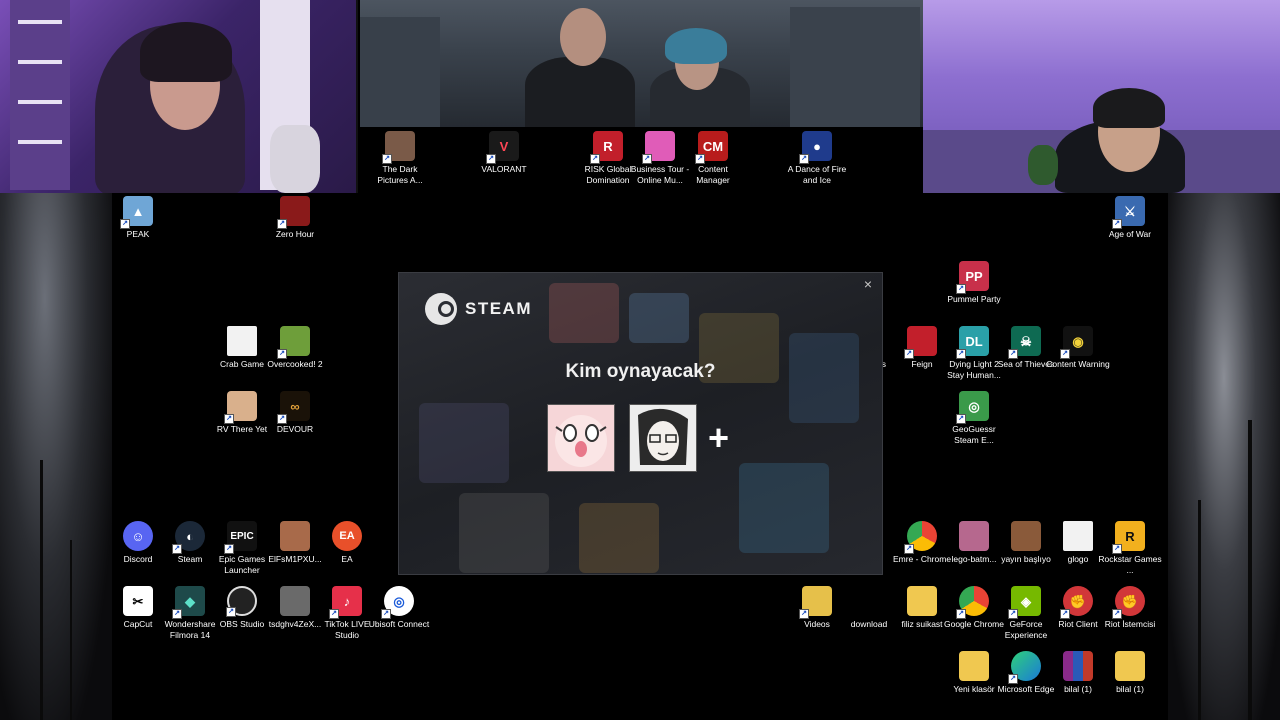 This screenshot has width=1280, height=720. I want to click on icon-label: Ubisoft Connect, so click(399, 624).